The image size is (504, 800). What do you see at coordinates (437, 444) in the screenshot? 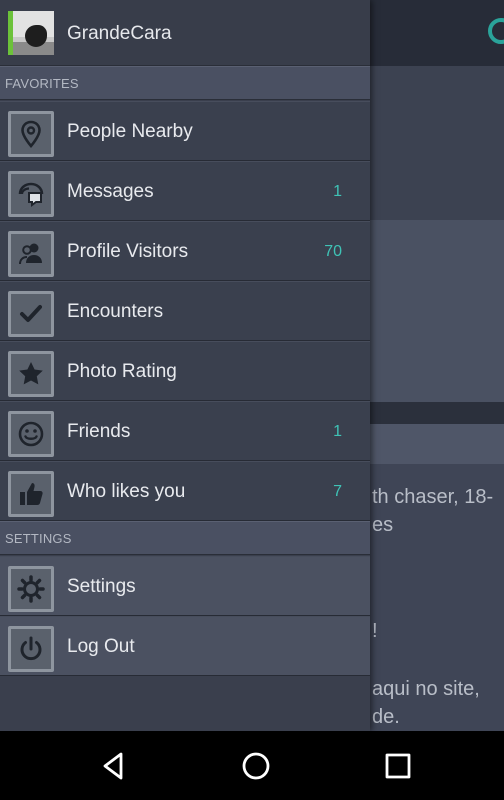
I see `background-subbar` at bounding box center [437, 444].